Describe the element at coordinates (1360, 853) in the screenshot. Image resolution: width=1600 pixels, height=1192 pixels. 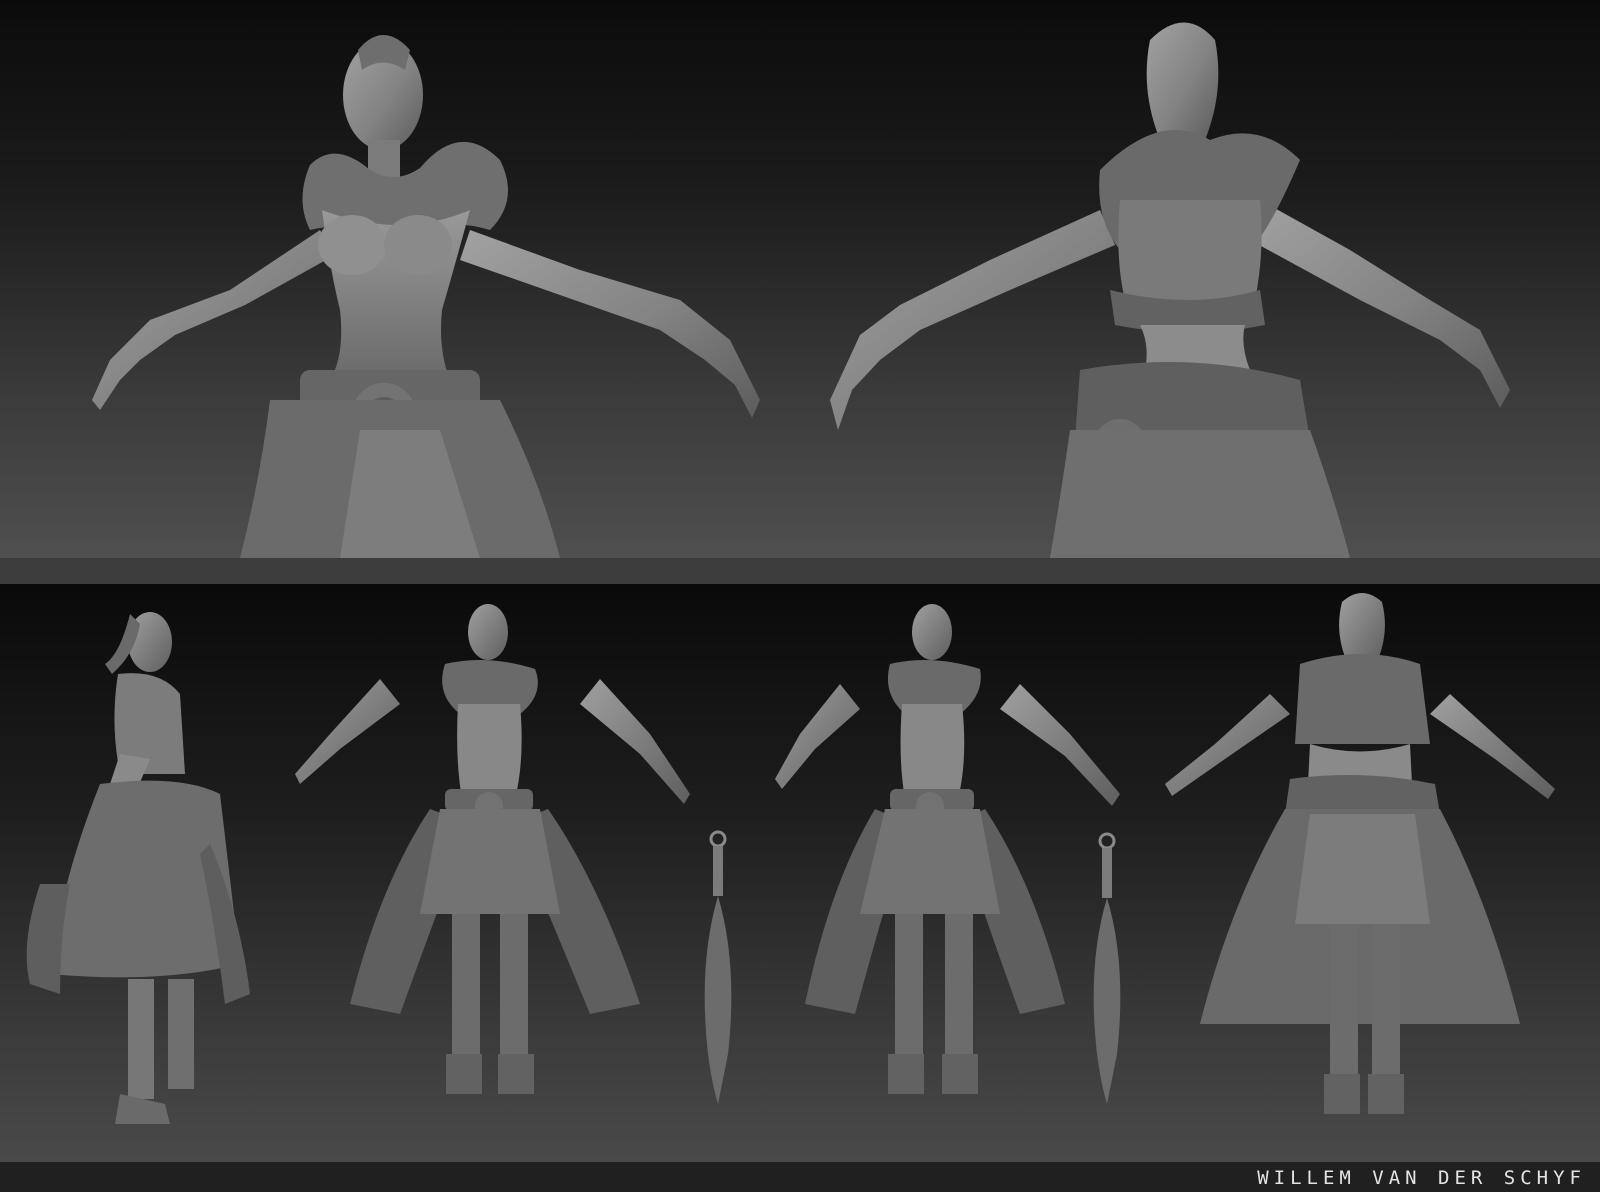
I see `back-view-figure` at that location.